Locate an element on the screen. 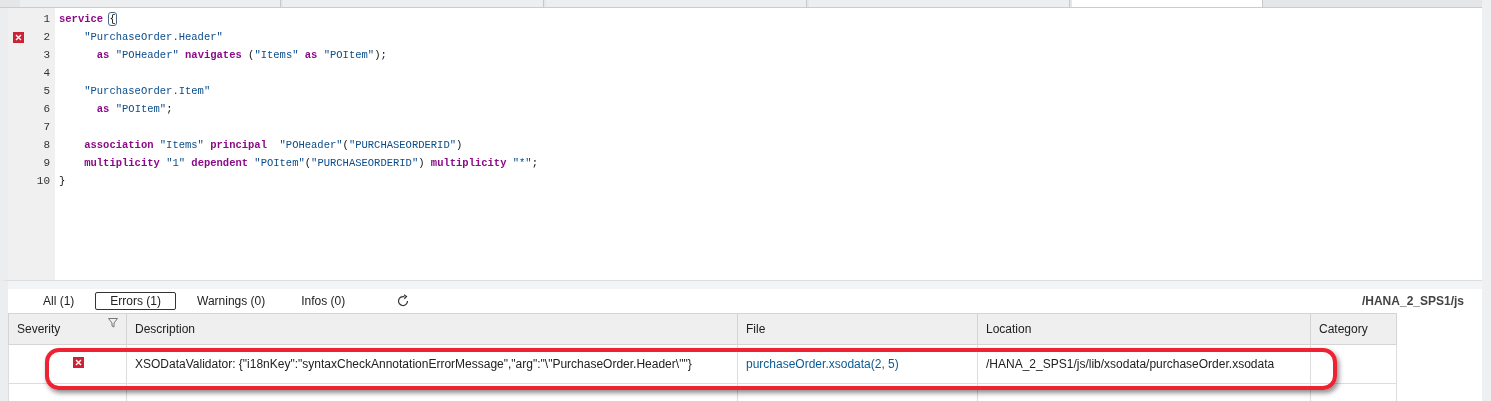 This screenshot has height=401, width=1491. column-header: Severity is located at coordinates (67, 329).